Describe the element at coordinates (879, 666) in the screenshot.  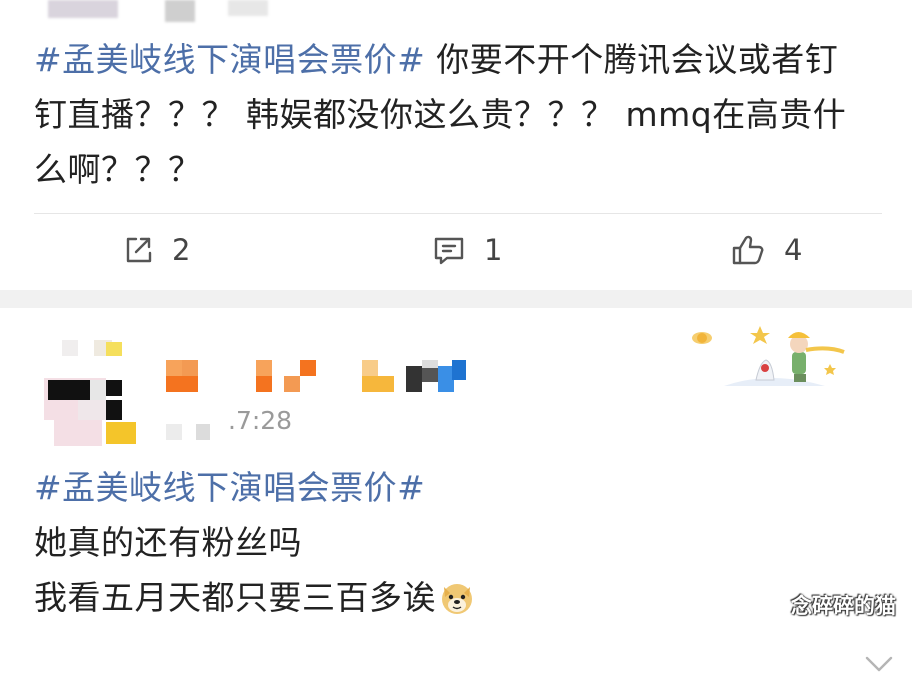
I see `chevron-down-icon` at that location.